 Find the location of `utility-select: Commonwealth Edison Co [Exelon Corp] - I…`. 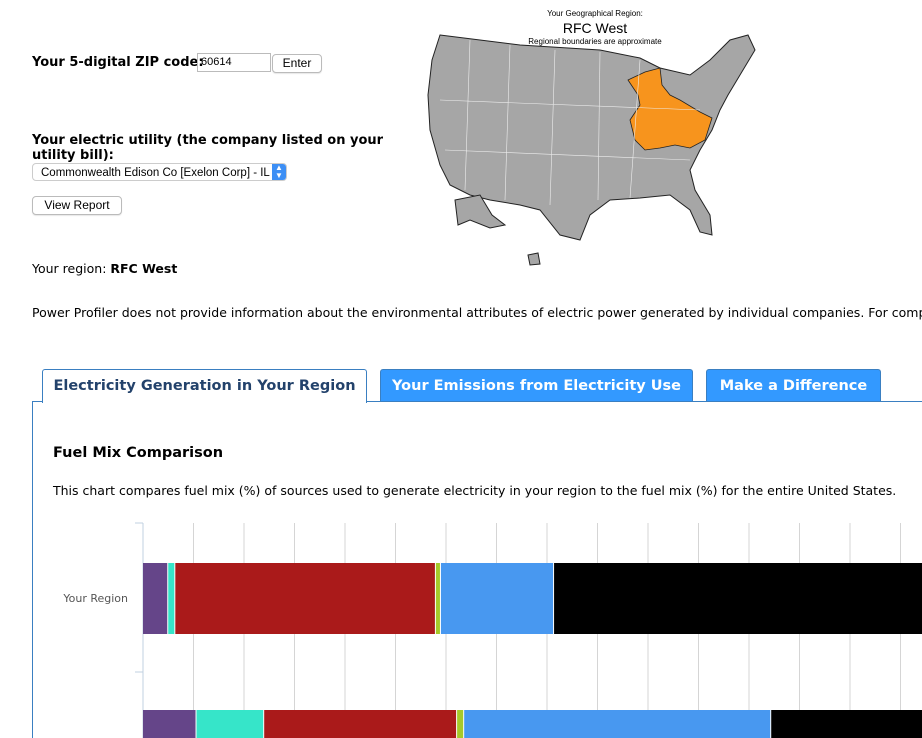

utility-select: Commonwealth Edison Co [Exelon Corp] - I… is located at coordinates (159, 172).